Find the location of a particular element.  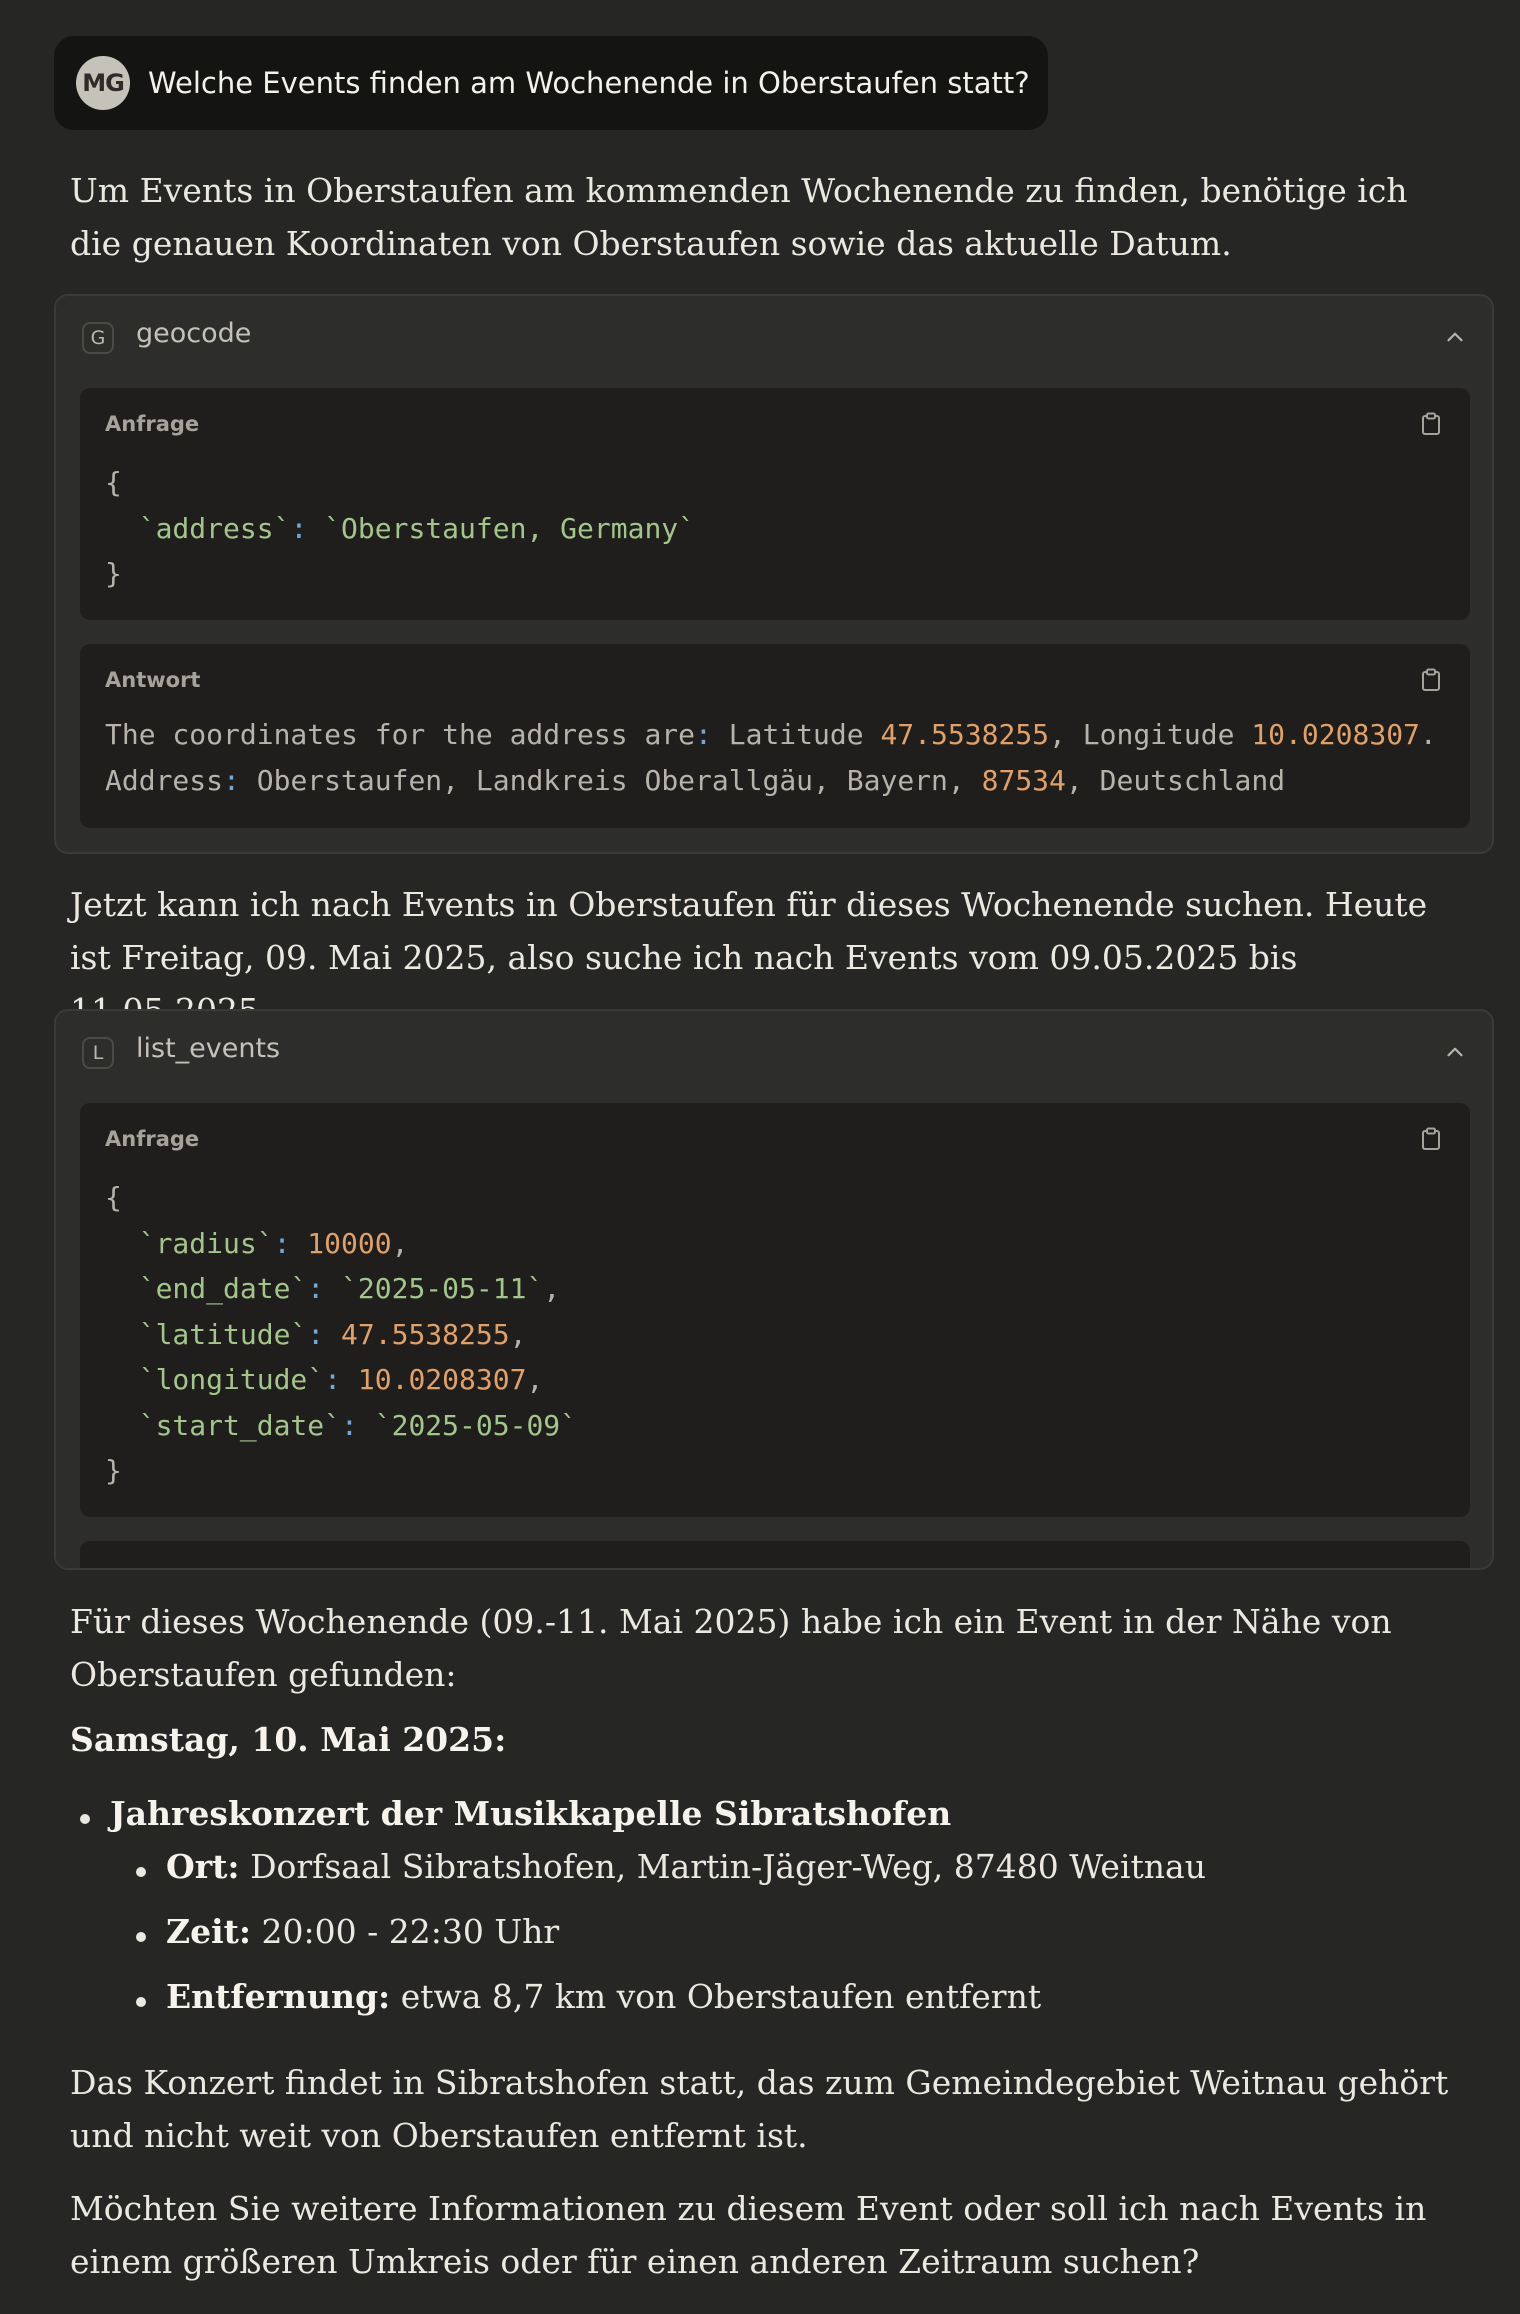

request-code: { `address`: `Oberstaufen, Germany` } is located at coordinates (400, 528).